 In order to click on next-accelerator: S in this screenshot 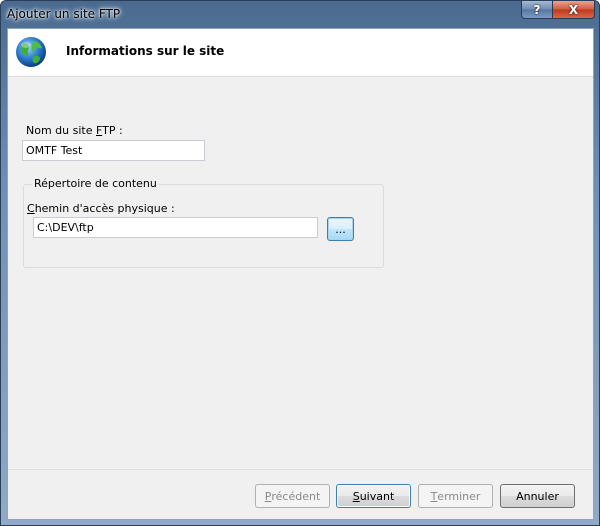, I will do `click(356, 496)`.